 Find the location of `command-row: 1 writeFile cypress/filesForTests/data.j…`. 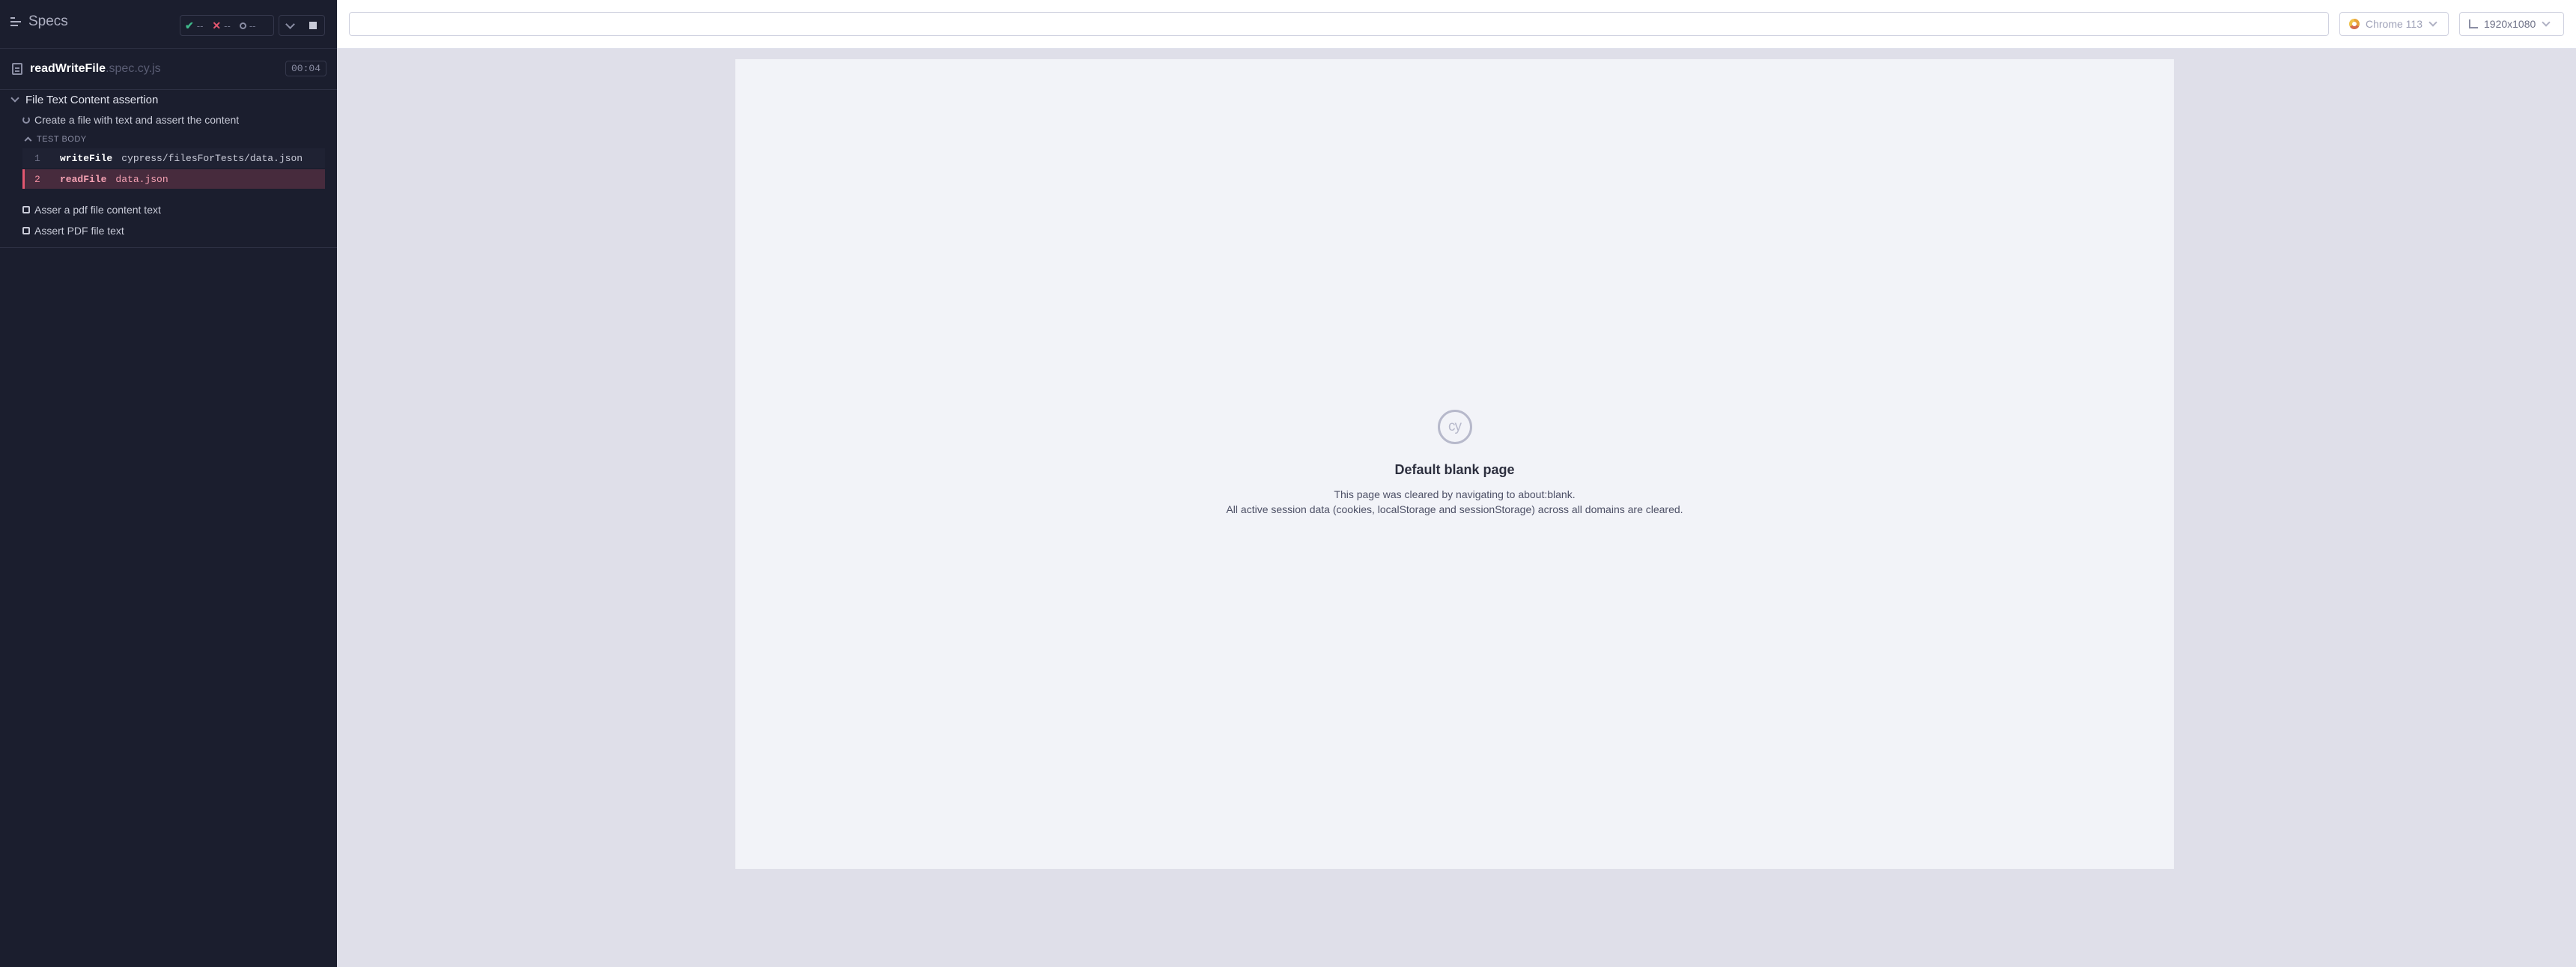

command-row: 1 writeFile cypress/filesForTests/data.j… is located at coordinates (173, 158).